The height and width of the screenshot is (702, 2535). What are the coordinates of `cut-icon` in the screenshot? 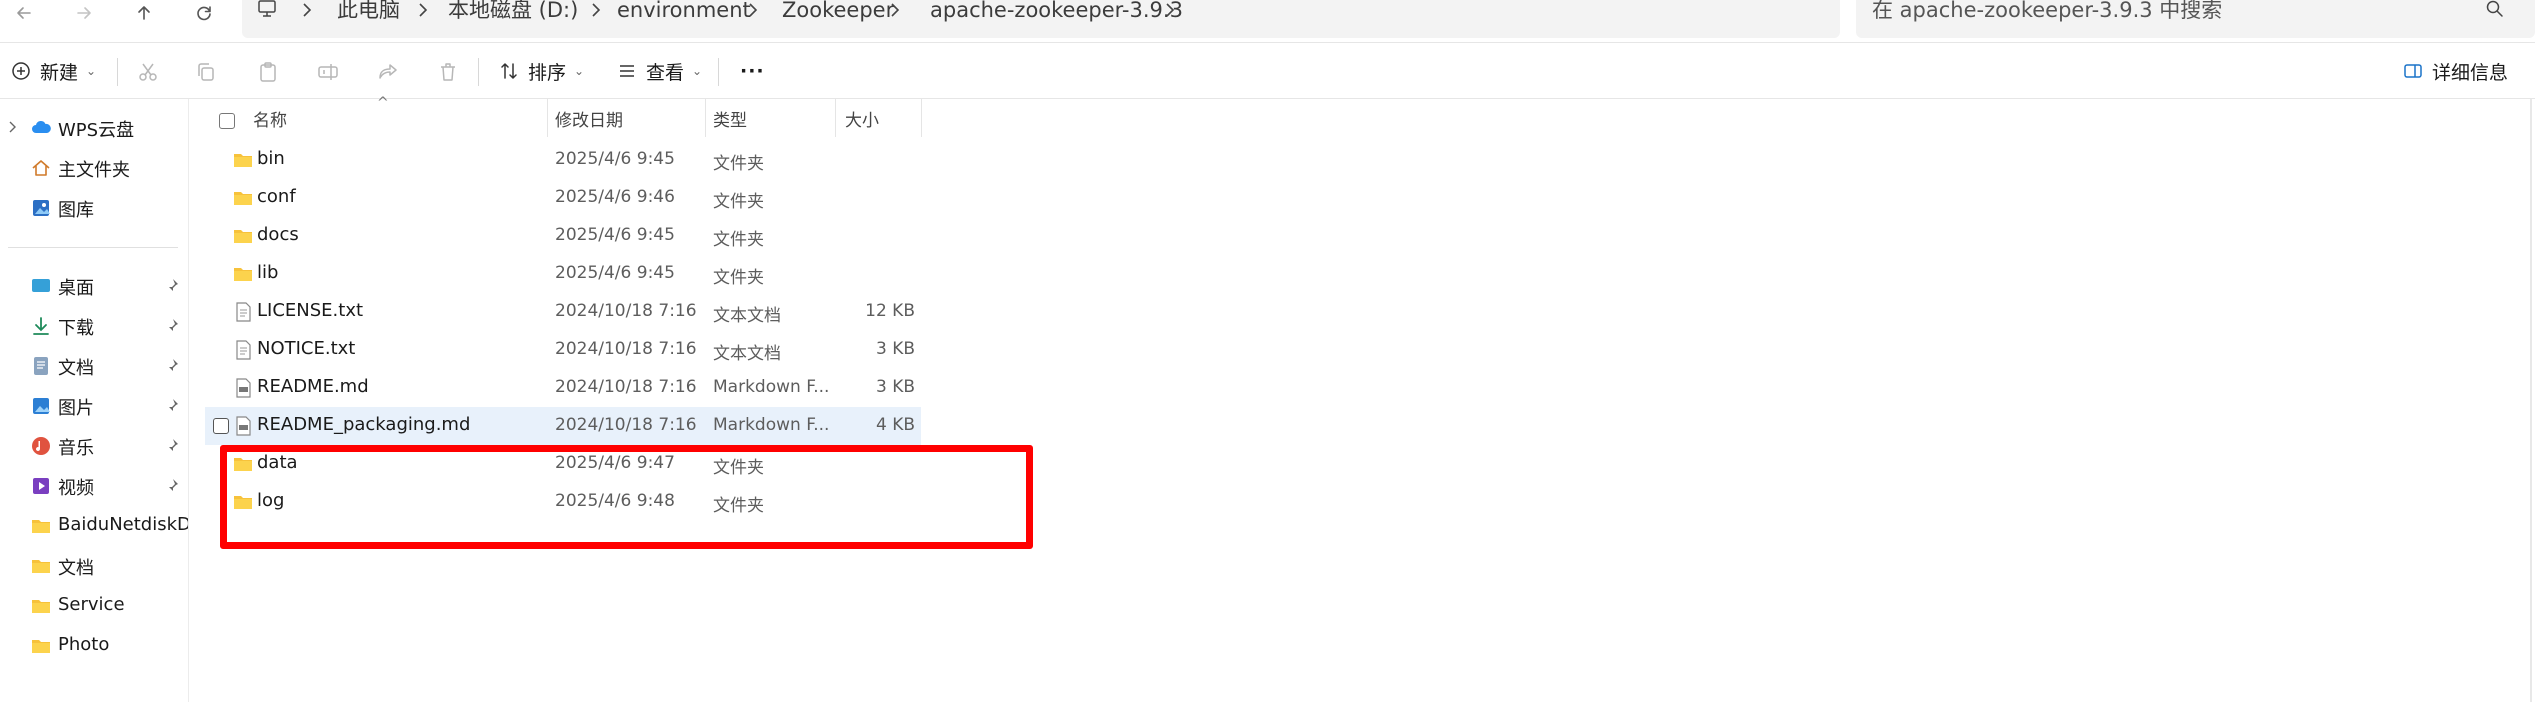 It's located at (148, 72).